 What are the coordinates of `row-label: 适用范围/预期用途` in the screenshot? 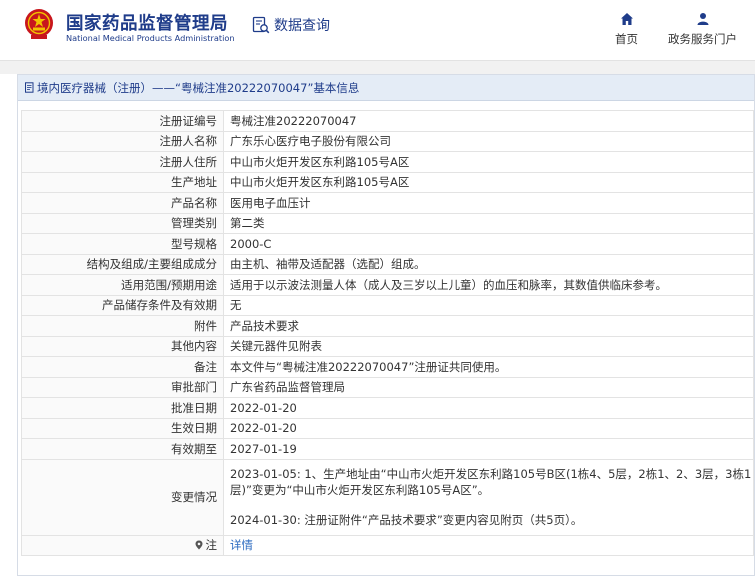 It's located at (122, 285).